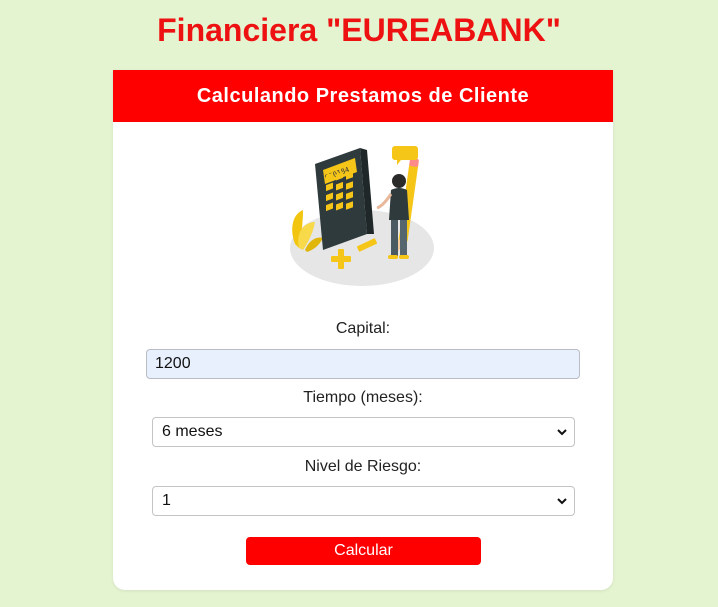  Describe the element at coordinates (363, 466) in the screenshot. I see `riesgo-label: Nivel de Riesgo:` at that location.